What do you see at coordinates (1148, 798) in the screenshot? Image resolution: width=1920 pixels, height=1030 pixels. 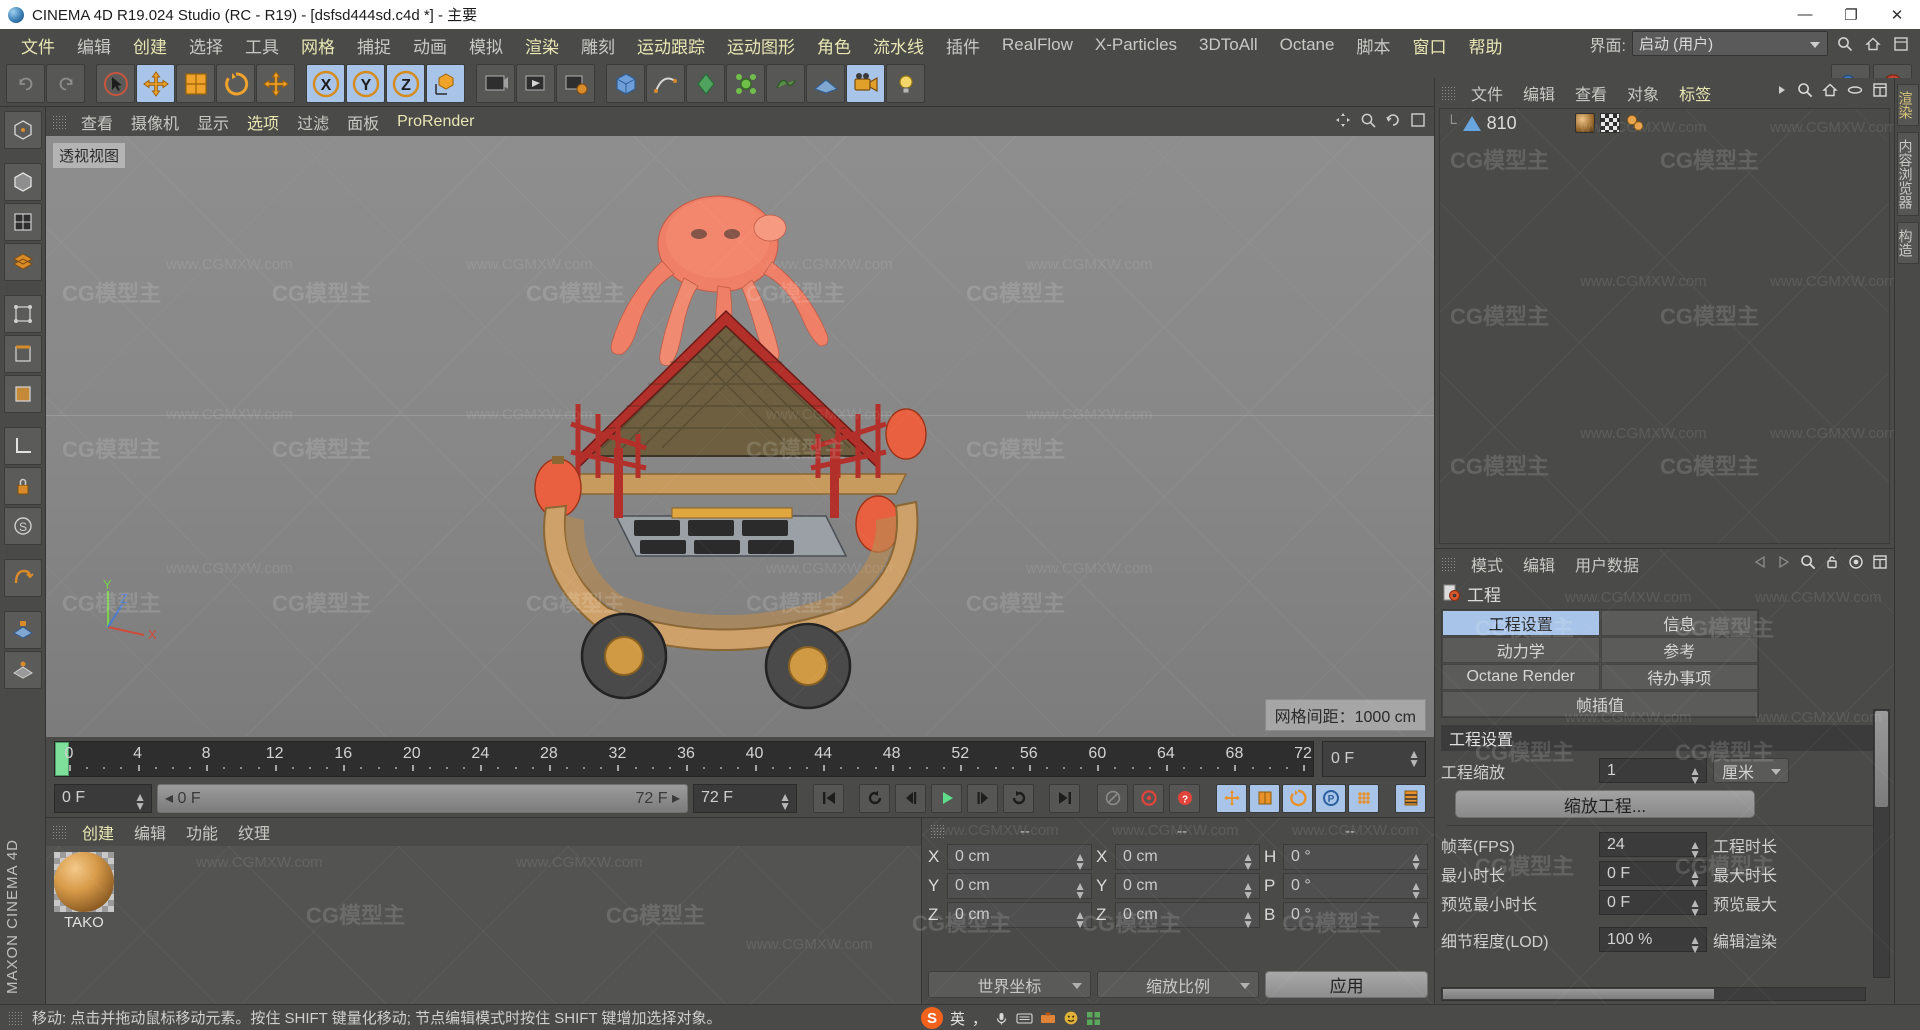 I see `record-keyframe-button` at bounding box center [1148, 798].